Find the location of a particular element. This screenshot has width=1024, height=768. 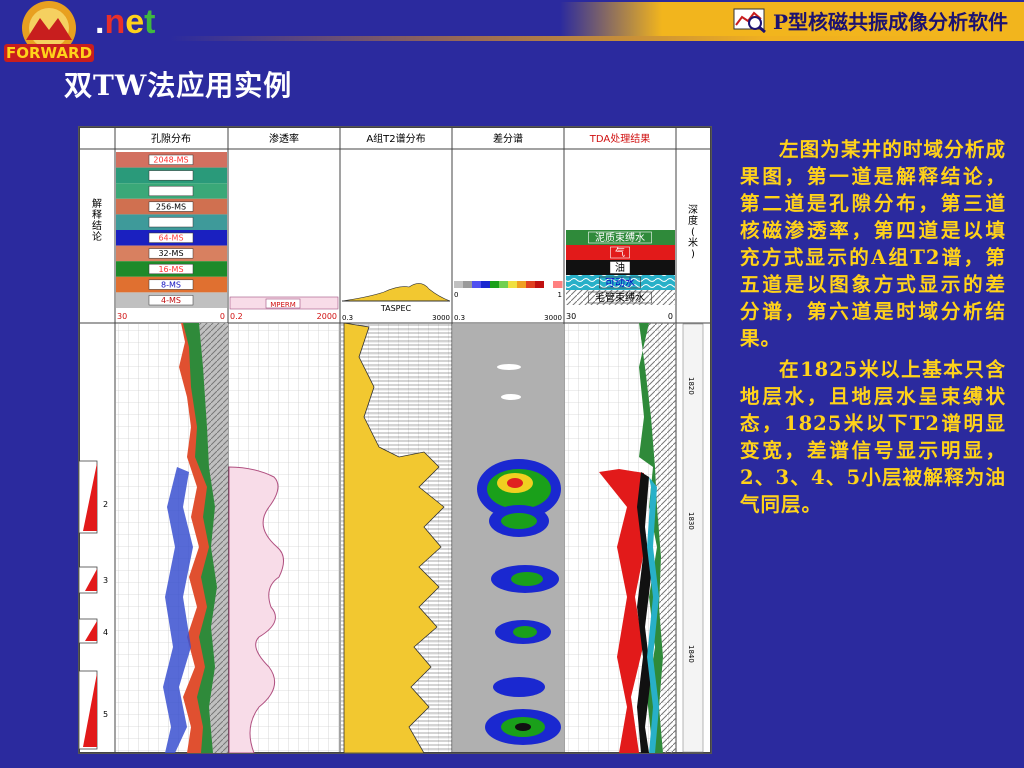

td-legend: 泥质束缚水气油可动水毛管束缚水 is located at coordinates (620, 267).